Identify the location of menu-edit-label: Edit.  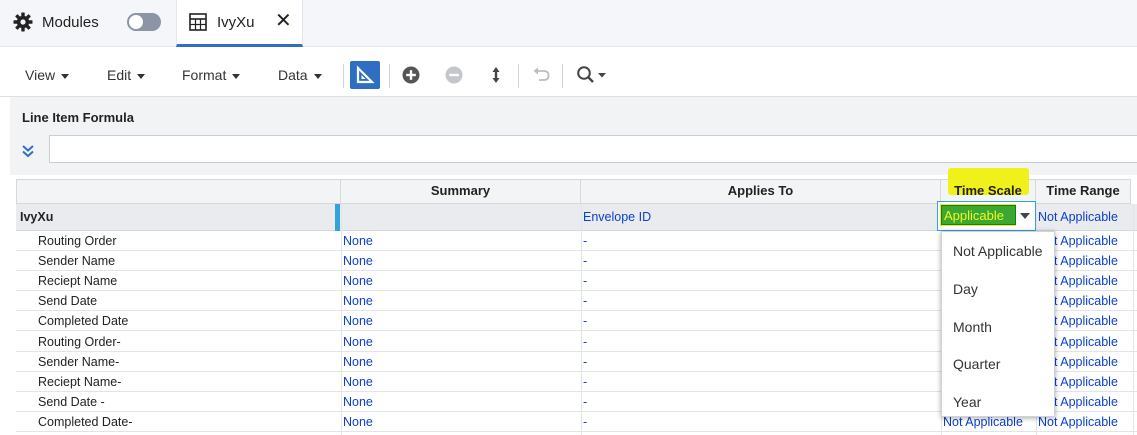
(119, 75).